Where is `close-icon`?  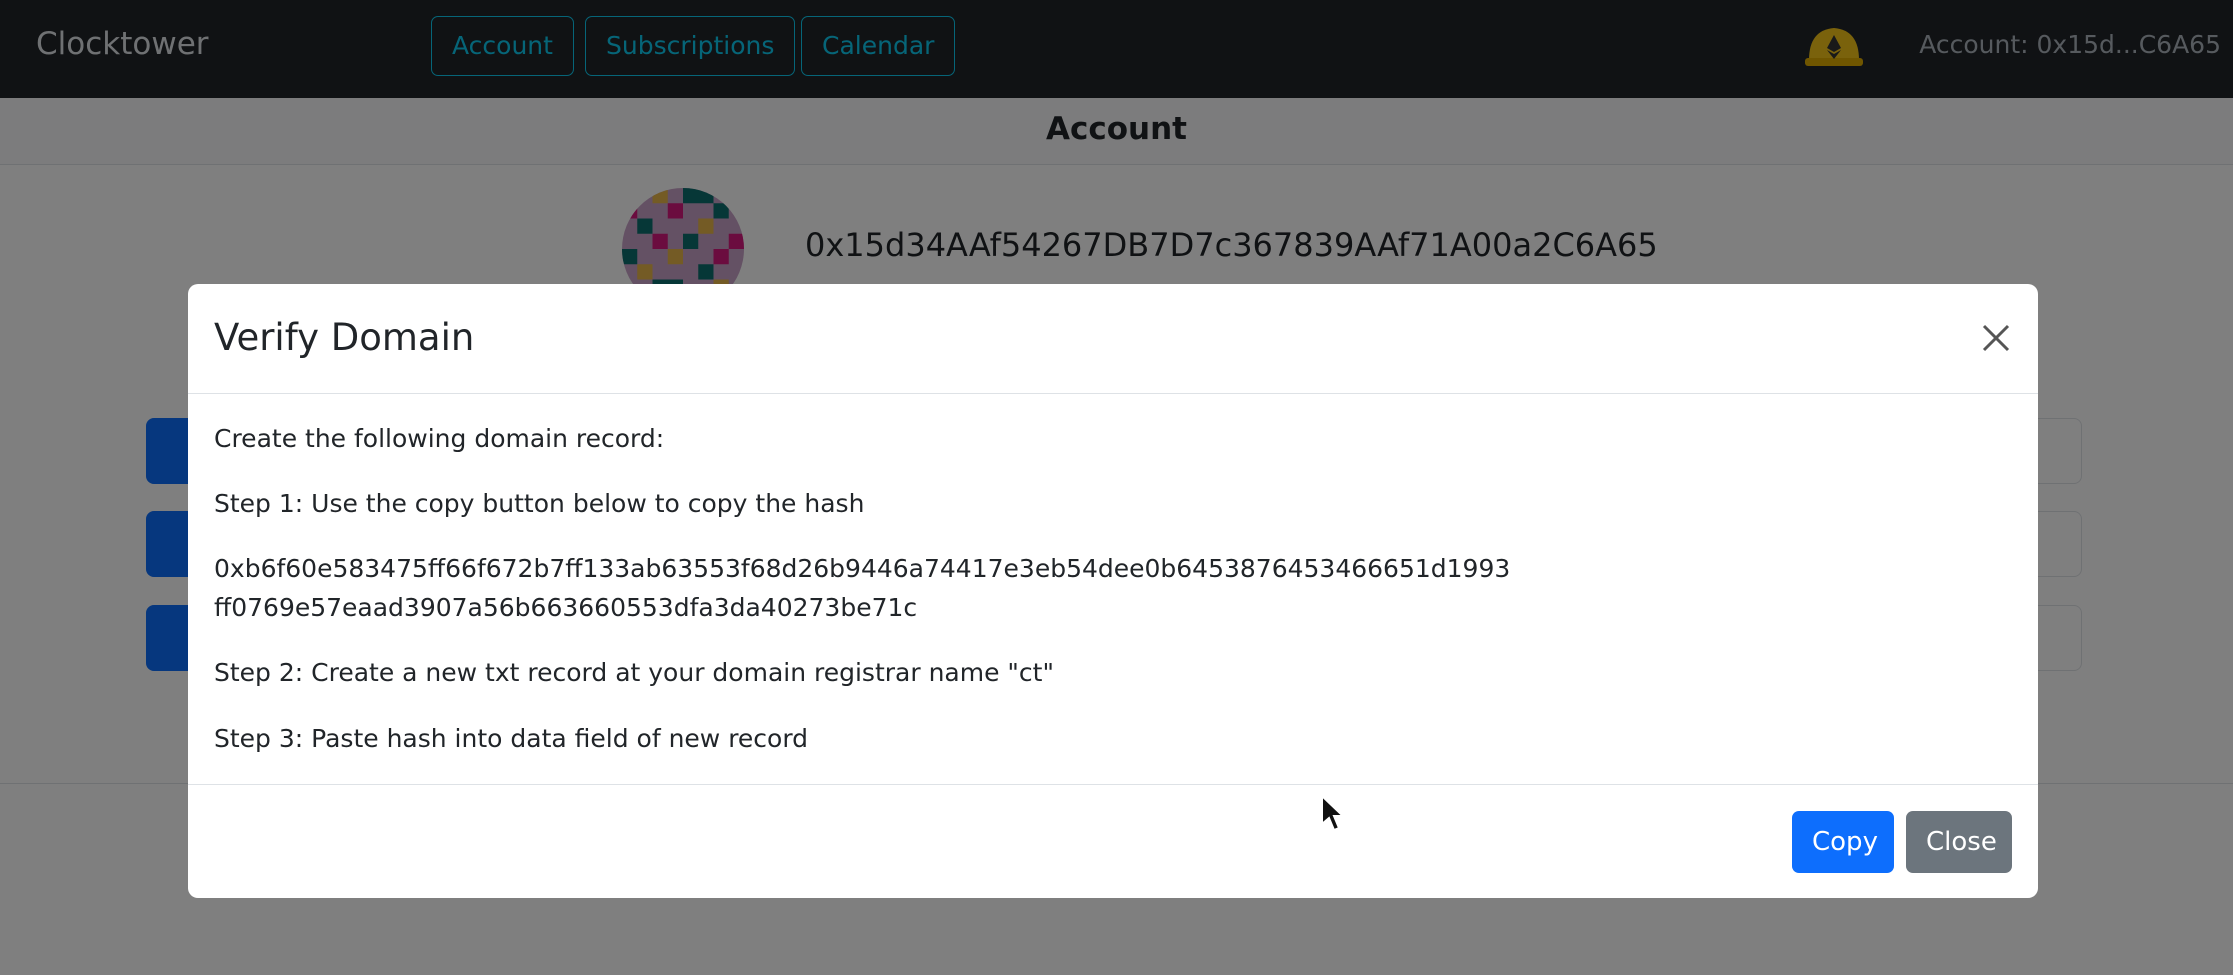
close-icon is located at coordinates (1996, 338).